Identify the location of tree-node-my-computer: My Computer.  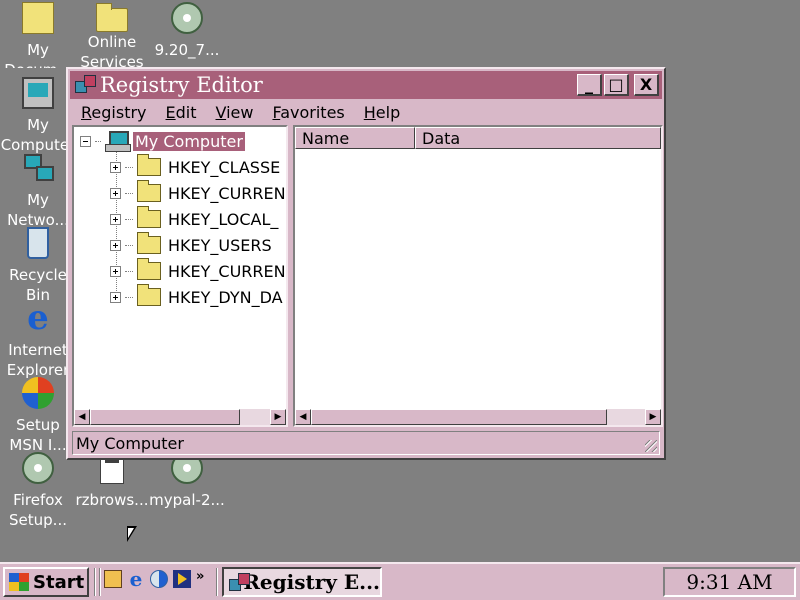
(162, 141).